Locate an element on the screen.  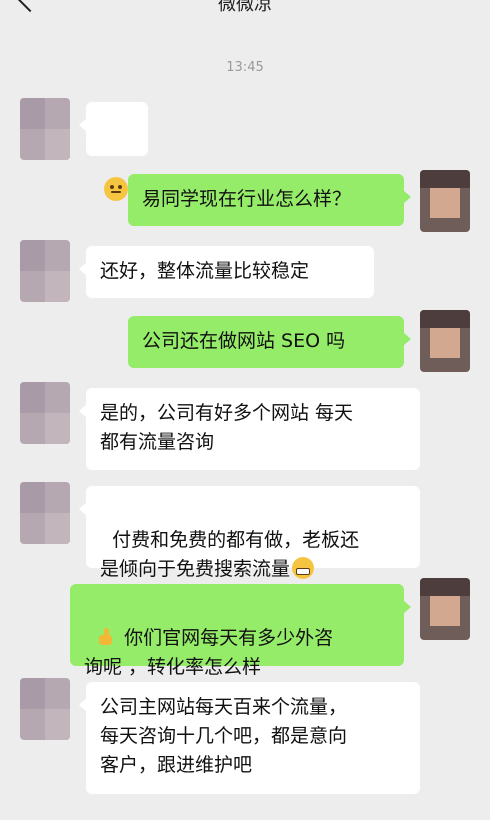
slightly-smiling-face-icon is located at coordinates (116, 188).